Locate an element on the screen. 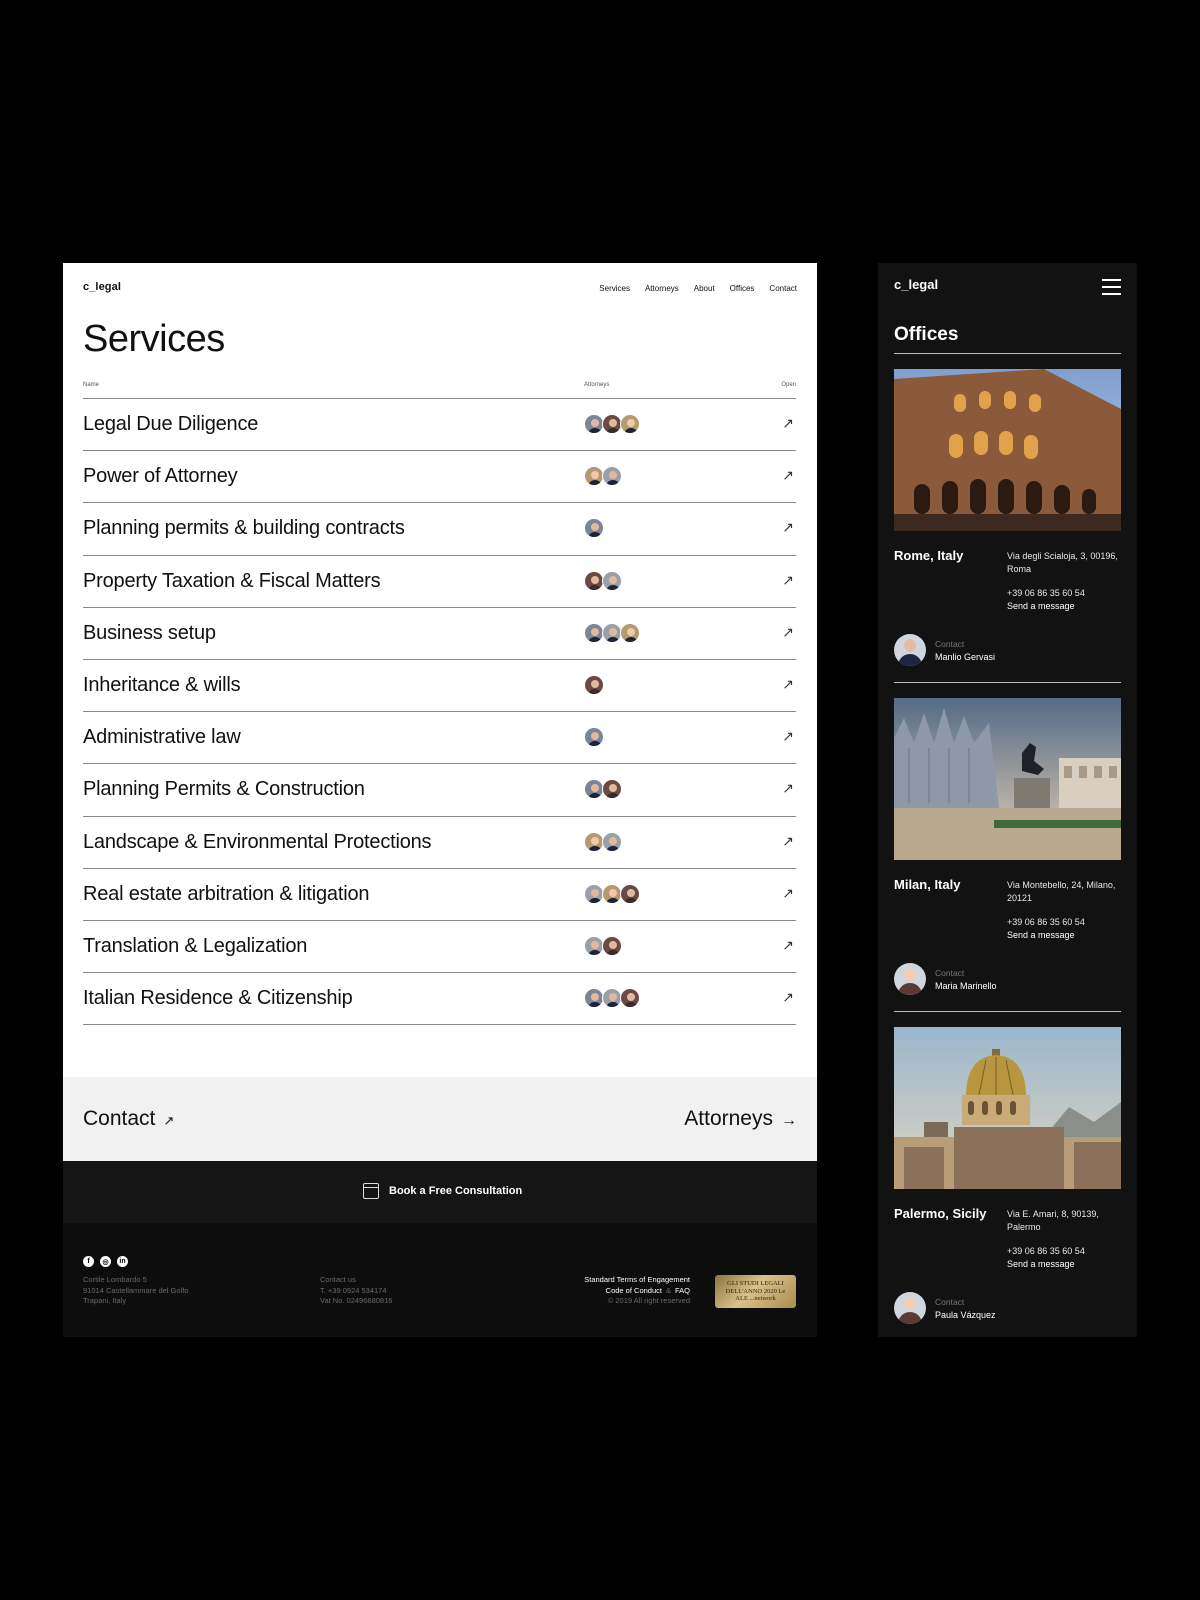  service-row: Inheritance & wills ↗ is located at coordinates (439, 686).